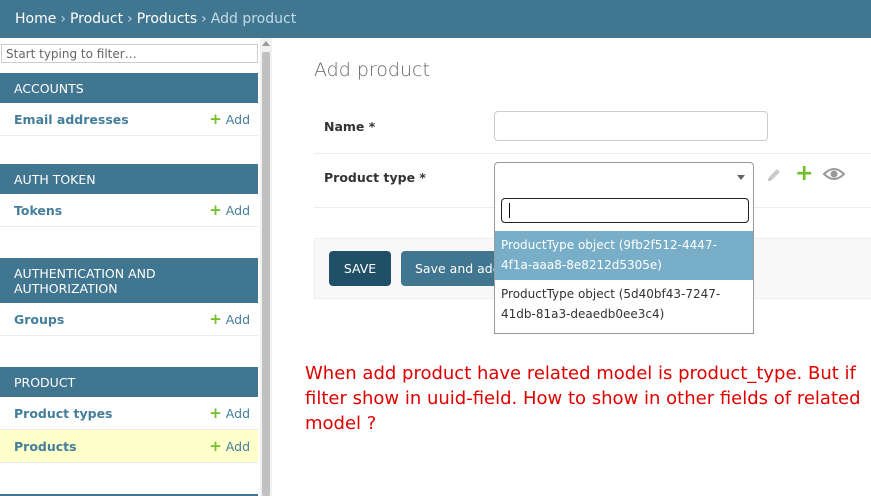 The width and height of the screenshot is (871, 496). I want to click on model-link-products: Products, so click(45, 446).